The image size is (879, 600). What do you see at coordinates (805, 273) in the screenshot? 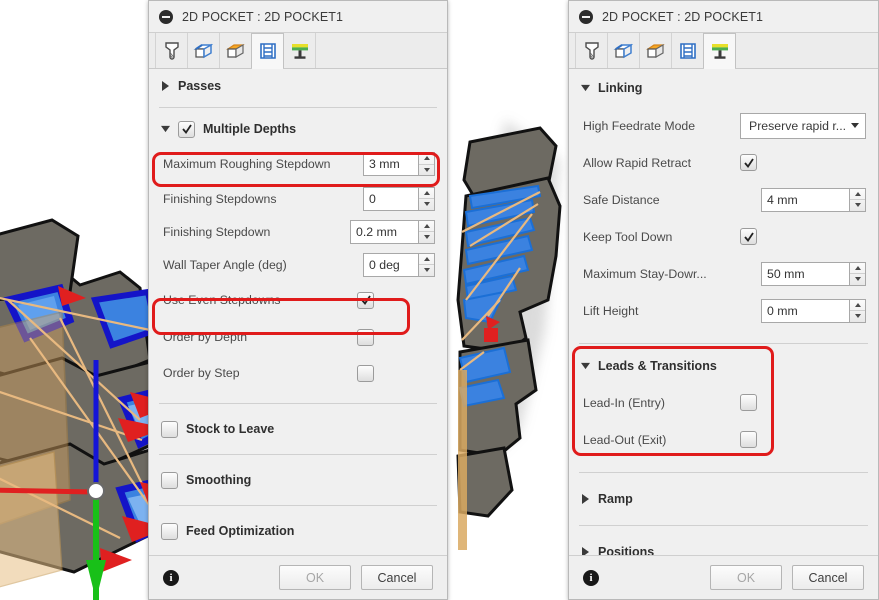
I see `maximum-stay-down-input: 50 mm` at bounding box center [805, 273].